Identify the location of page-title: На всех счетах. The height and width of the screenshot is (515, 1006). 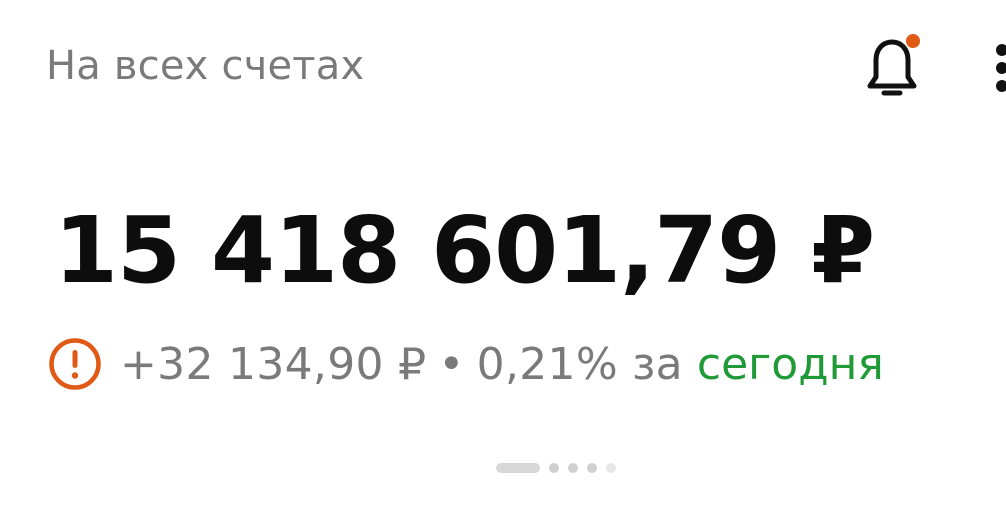
(205, 66).